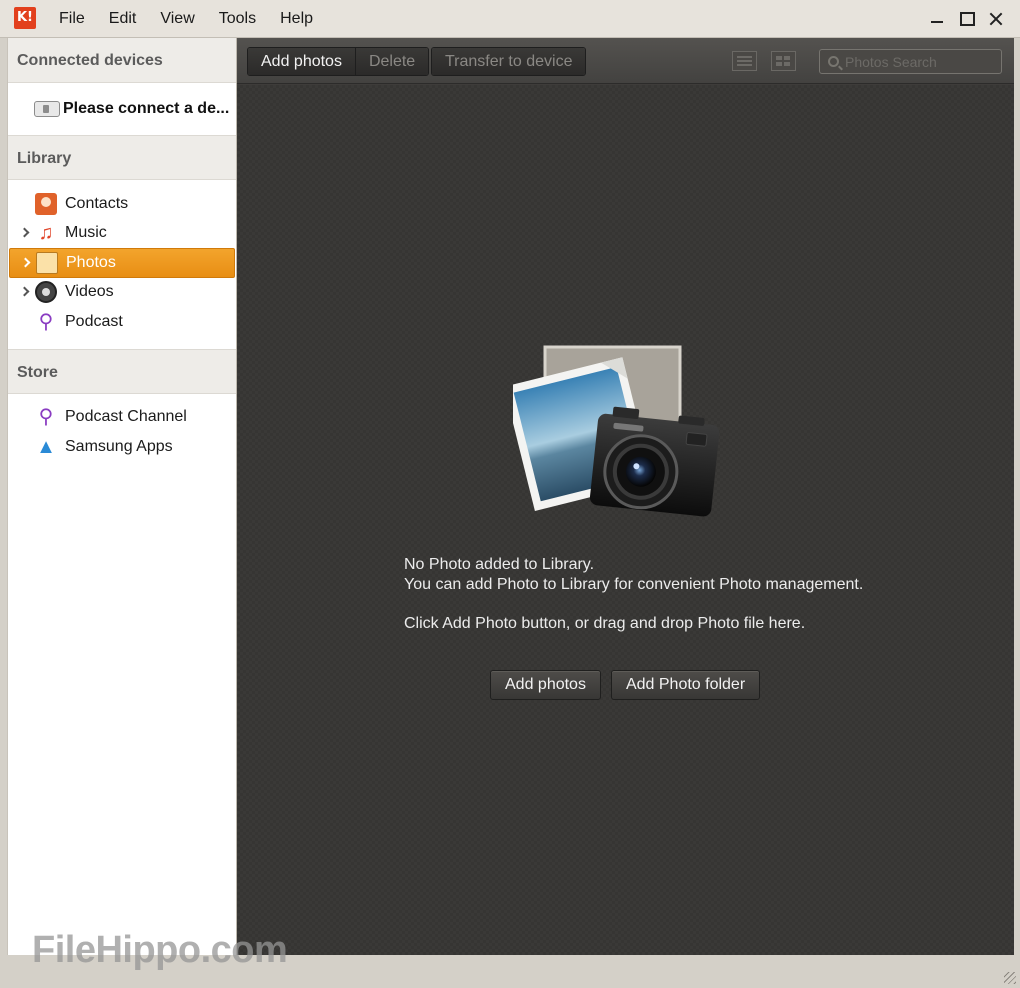 The width and height of the screenshot is (1020, 988). What do you see at coordinates (237, 19) in the screenshot?
I see `menu-tools: Tools` at bounding box center [237, 19].